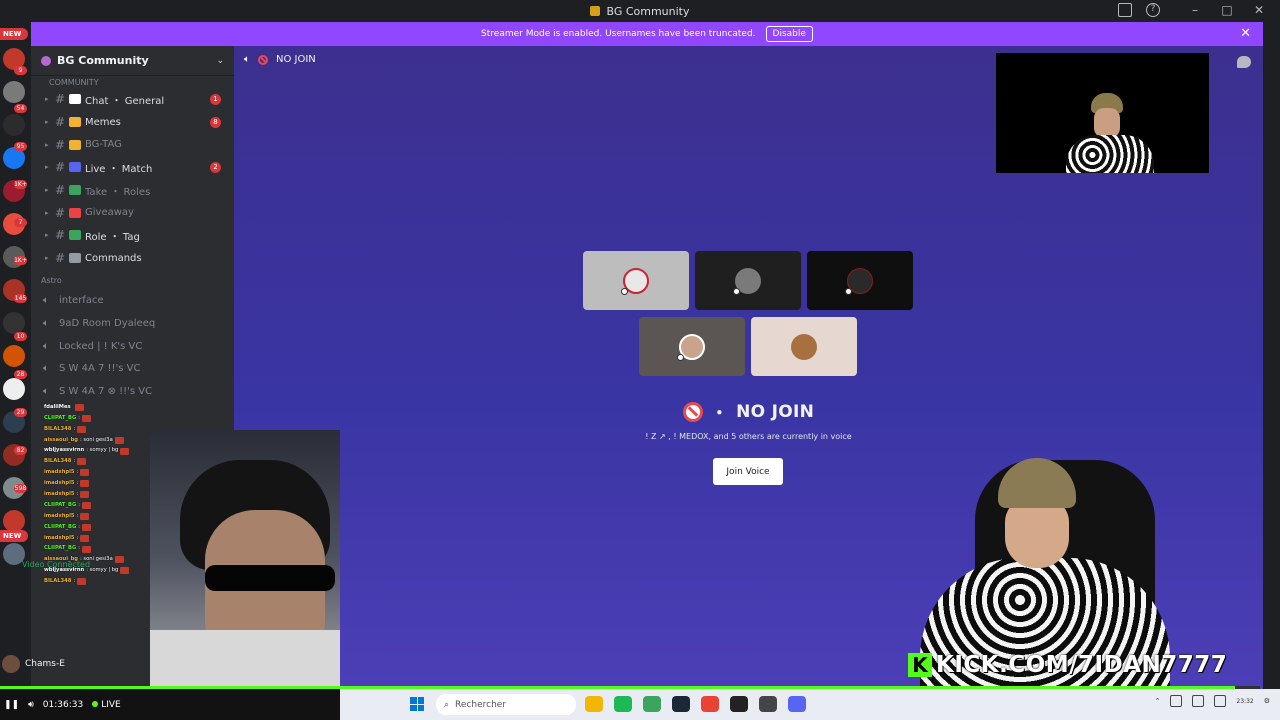  I want to click on chevron-down-icon: ⌄, so click(220, 61).